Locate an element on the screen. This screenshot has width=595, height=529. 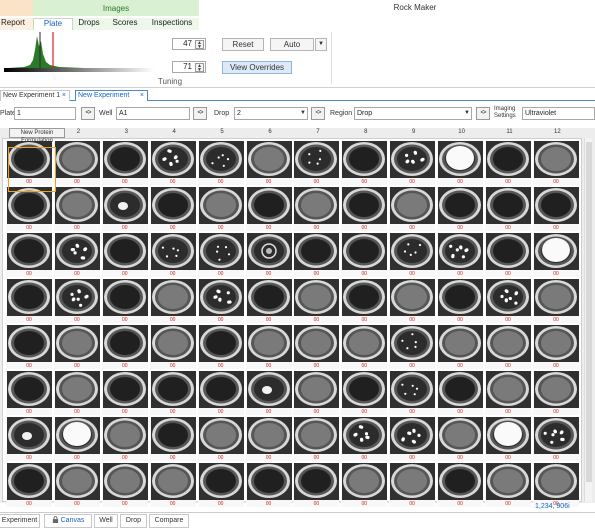
well-G4: 00 is located at coordinates (172, 439).